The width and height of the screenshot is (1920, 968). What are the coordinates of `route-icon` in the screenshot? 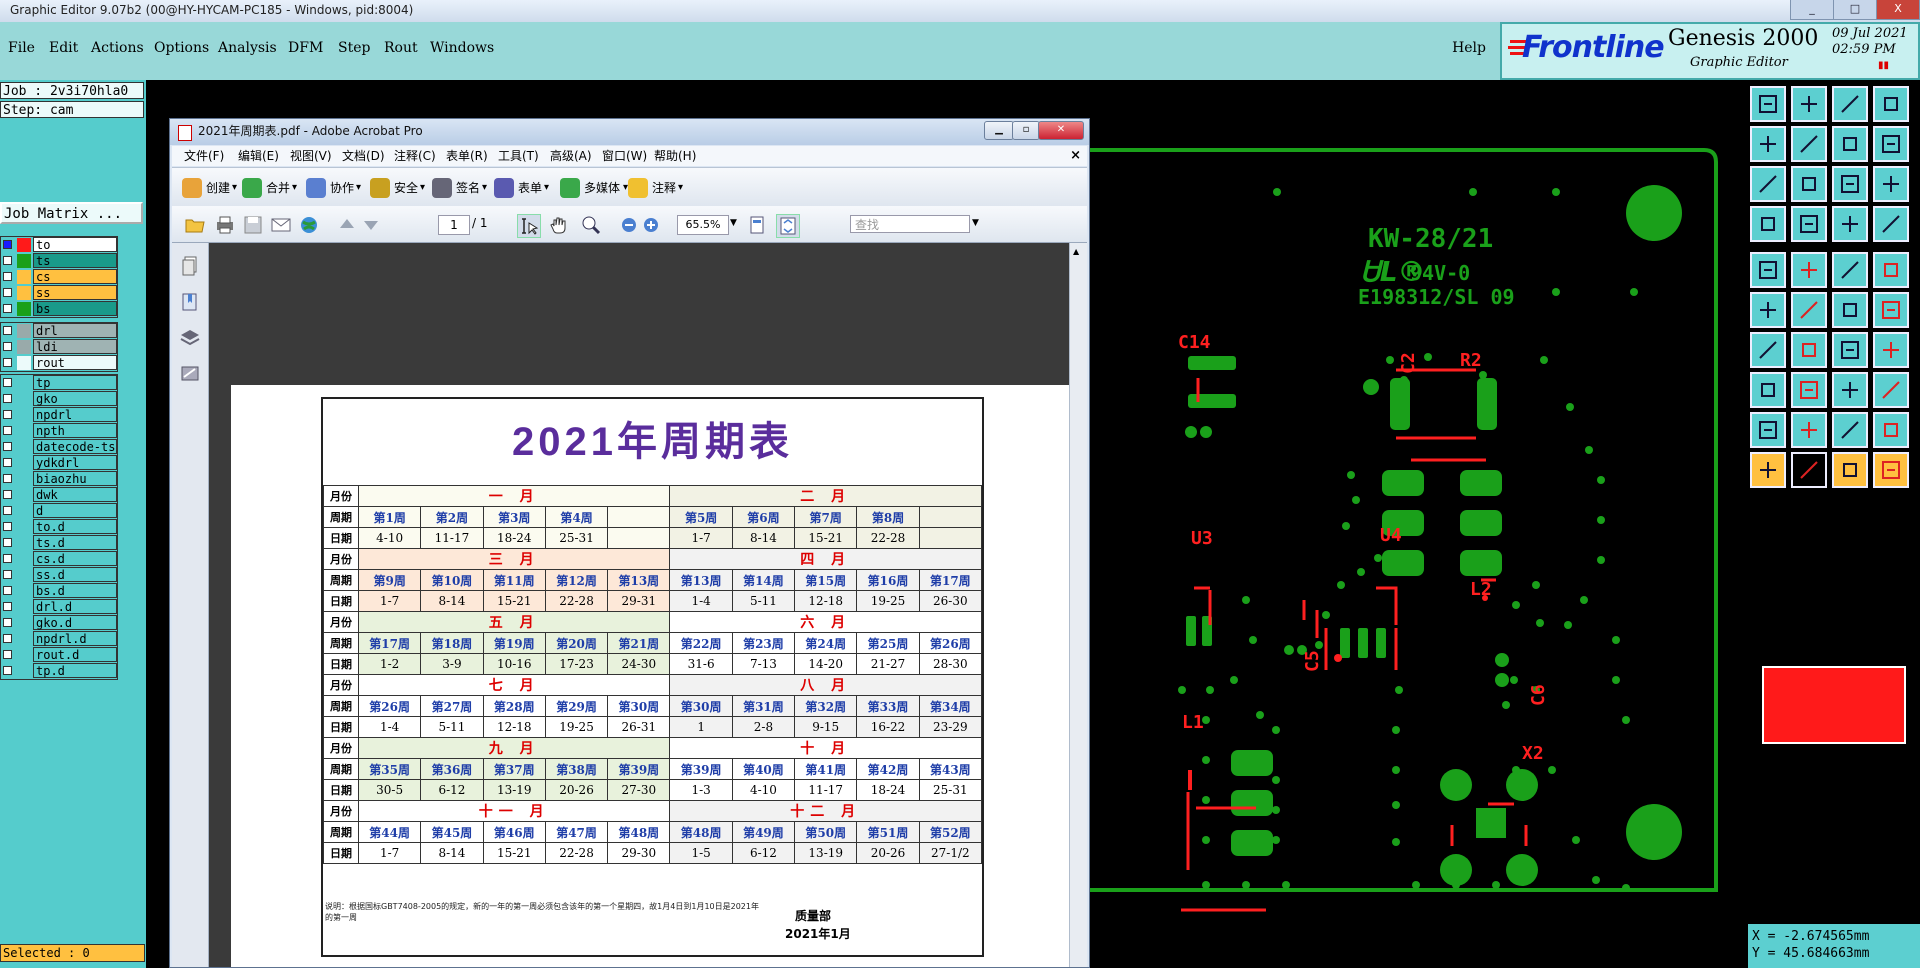 It's located at (1891, 310).